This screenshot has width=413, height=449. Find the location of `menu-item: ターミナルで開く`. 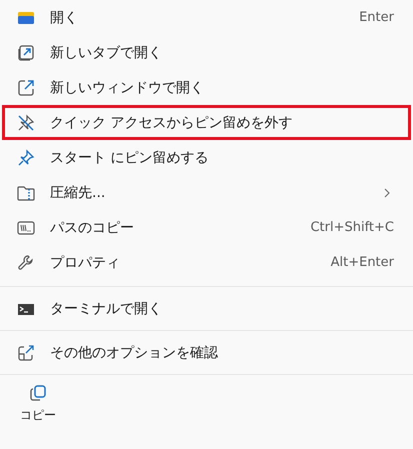

menu-item: ターミナルで開く is located at coordinates (206, 308).